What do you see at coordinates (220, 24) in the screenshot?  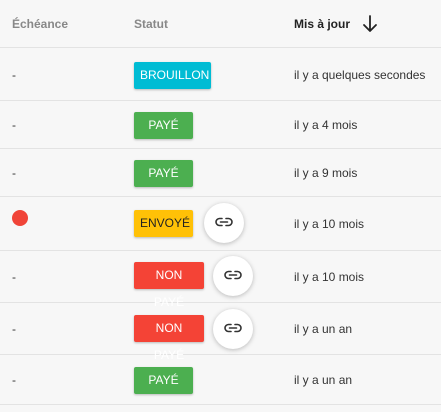 I see `table-header: Échéance Statut Mis à jour` at bounding box center [220, 24].